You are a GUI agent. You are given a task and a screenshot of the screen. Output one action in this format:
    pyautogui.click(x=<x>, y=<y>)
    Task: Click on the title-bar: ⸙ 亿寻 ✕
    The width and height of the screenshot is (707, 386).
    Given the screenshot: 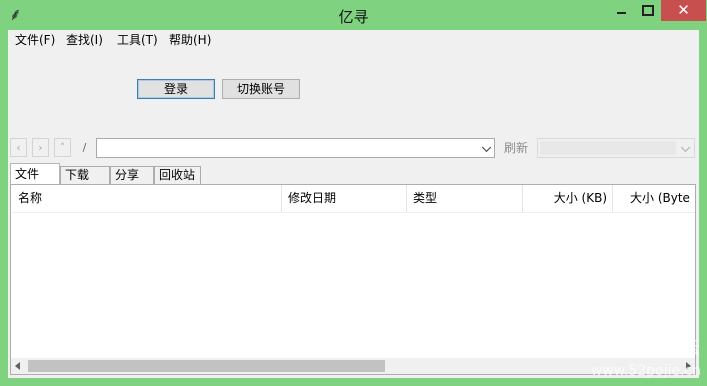 What is the action you would take?
    pyautogui.click(x=353, y=15)
    